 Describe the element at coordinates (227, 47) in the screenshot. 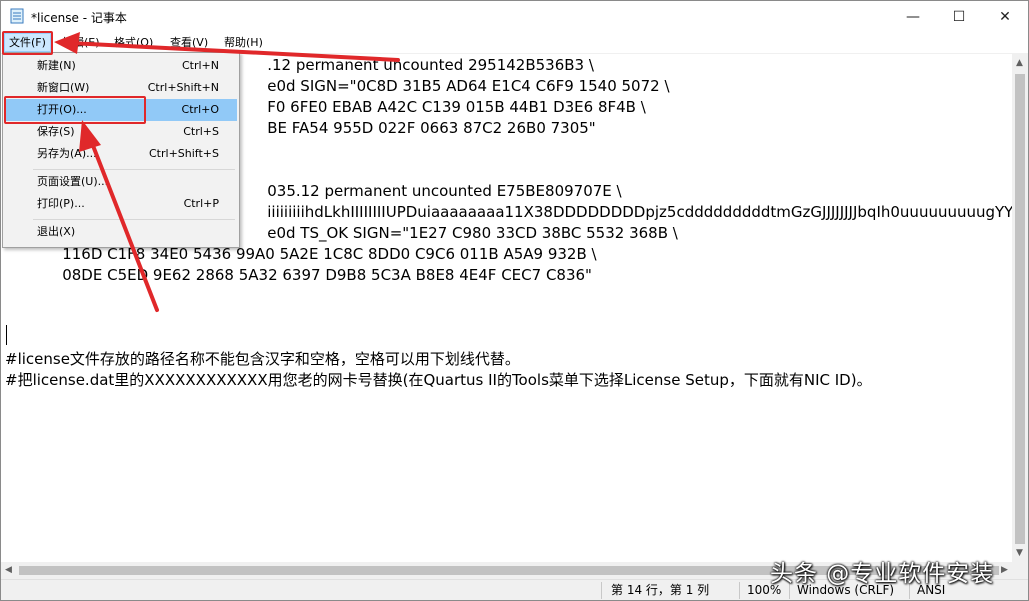

I see `annotation-arrow-to-file-menu` at that location.